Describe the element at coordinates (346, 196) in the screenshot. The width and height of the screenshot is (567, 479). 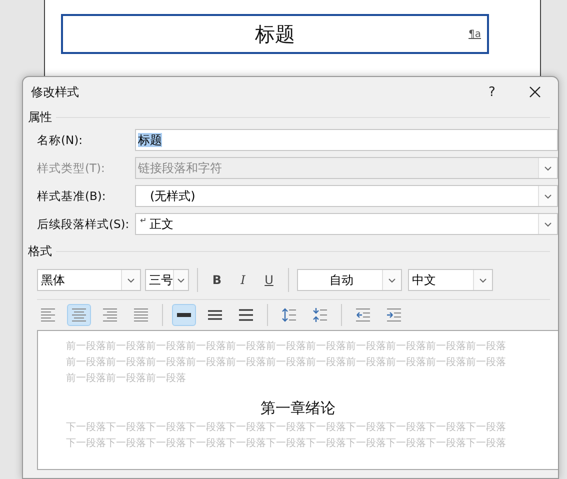
I see `dropdown: (无样式)` at that location.